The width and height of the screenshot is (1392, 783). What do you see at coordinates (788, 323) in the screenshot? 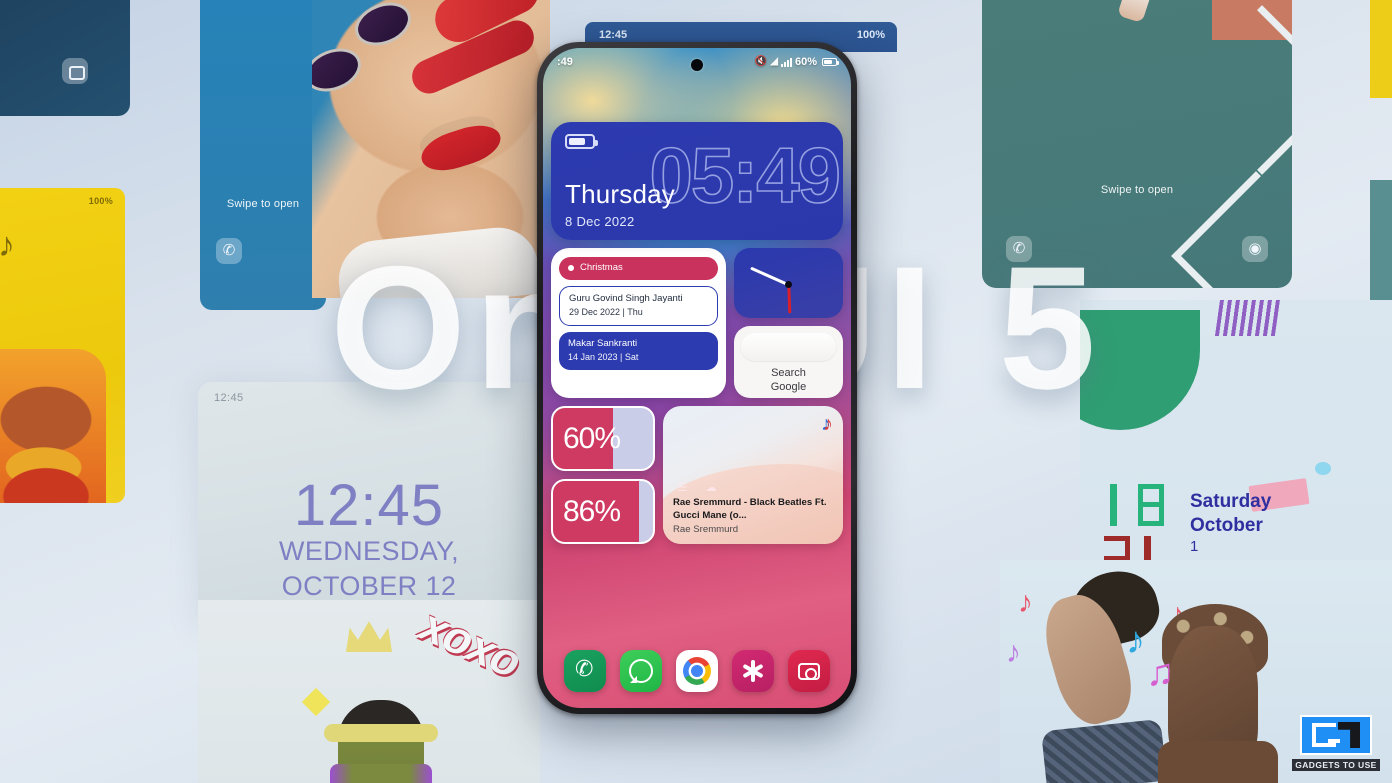
I see `widget-right-column: Search Google` at bounding box center [788, 323].